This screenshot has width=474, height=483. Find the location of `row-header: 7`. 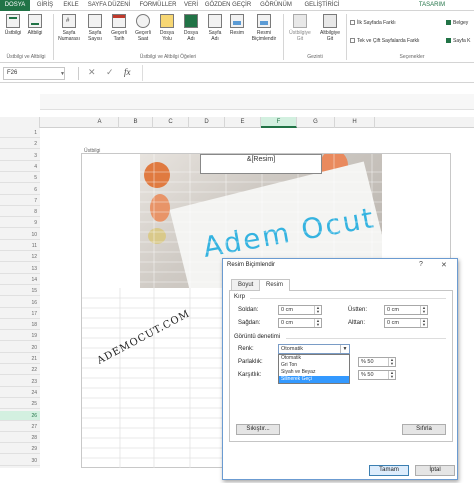

row-header: 7 is located at coordinates (20, 201).